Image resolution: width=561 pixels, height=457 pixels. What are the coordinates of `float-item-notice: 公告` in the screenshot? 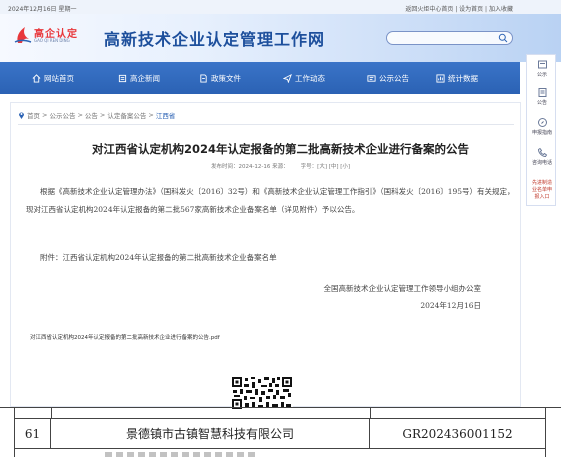 It's located at (542, 96).